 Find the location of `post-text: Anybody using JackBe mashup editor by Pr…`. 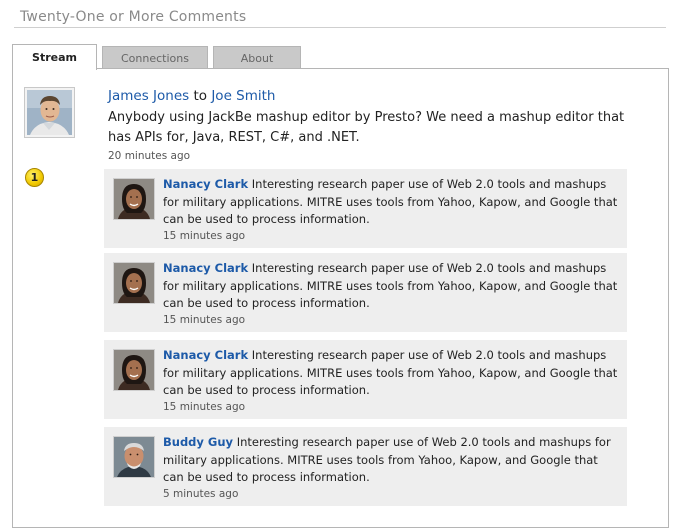

post-text: Anybody using JackBe mashup editor by Pr… is located at coordinates (366, 127).